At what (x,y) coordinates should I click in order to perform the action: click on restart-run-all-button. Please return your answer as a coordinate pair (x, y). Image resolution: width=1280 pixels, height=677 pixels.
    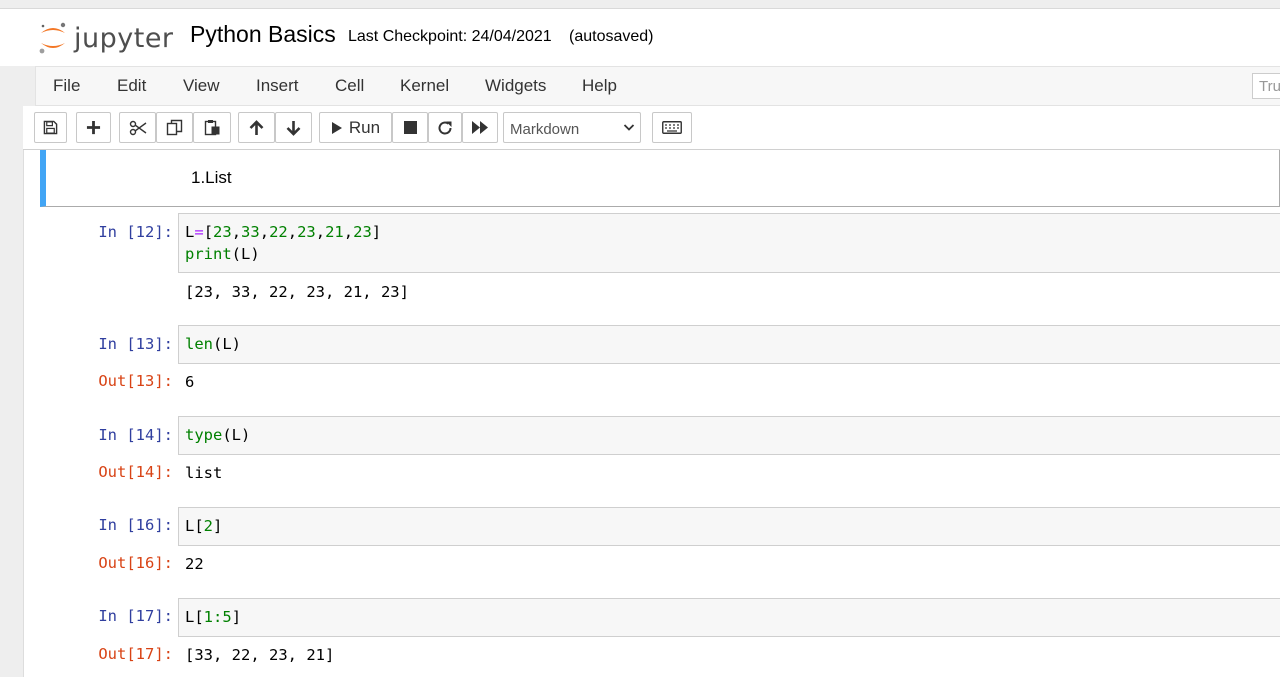
    Looking at the image, I should click on (480, 127).